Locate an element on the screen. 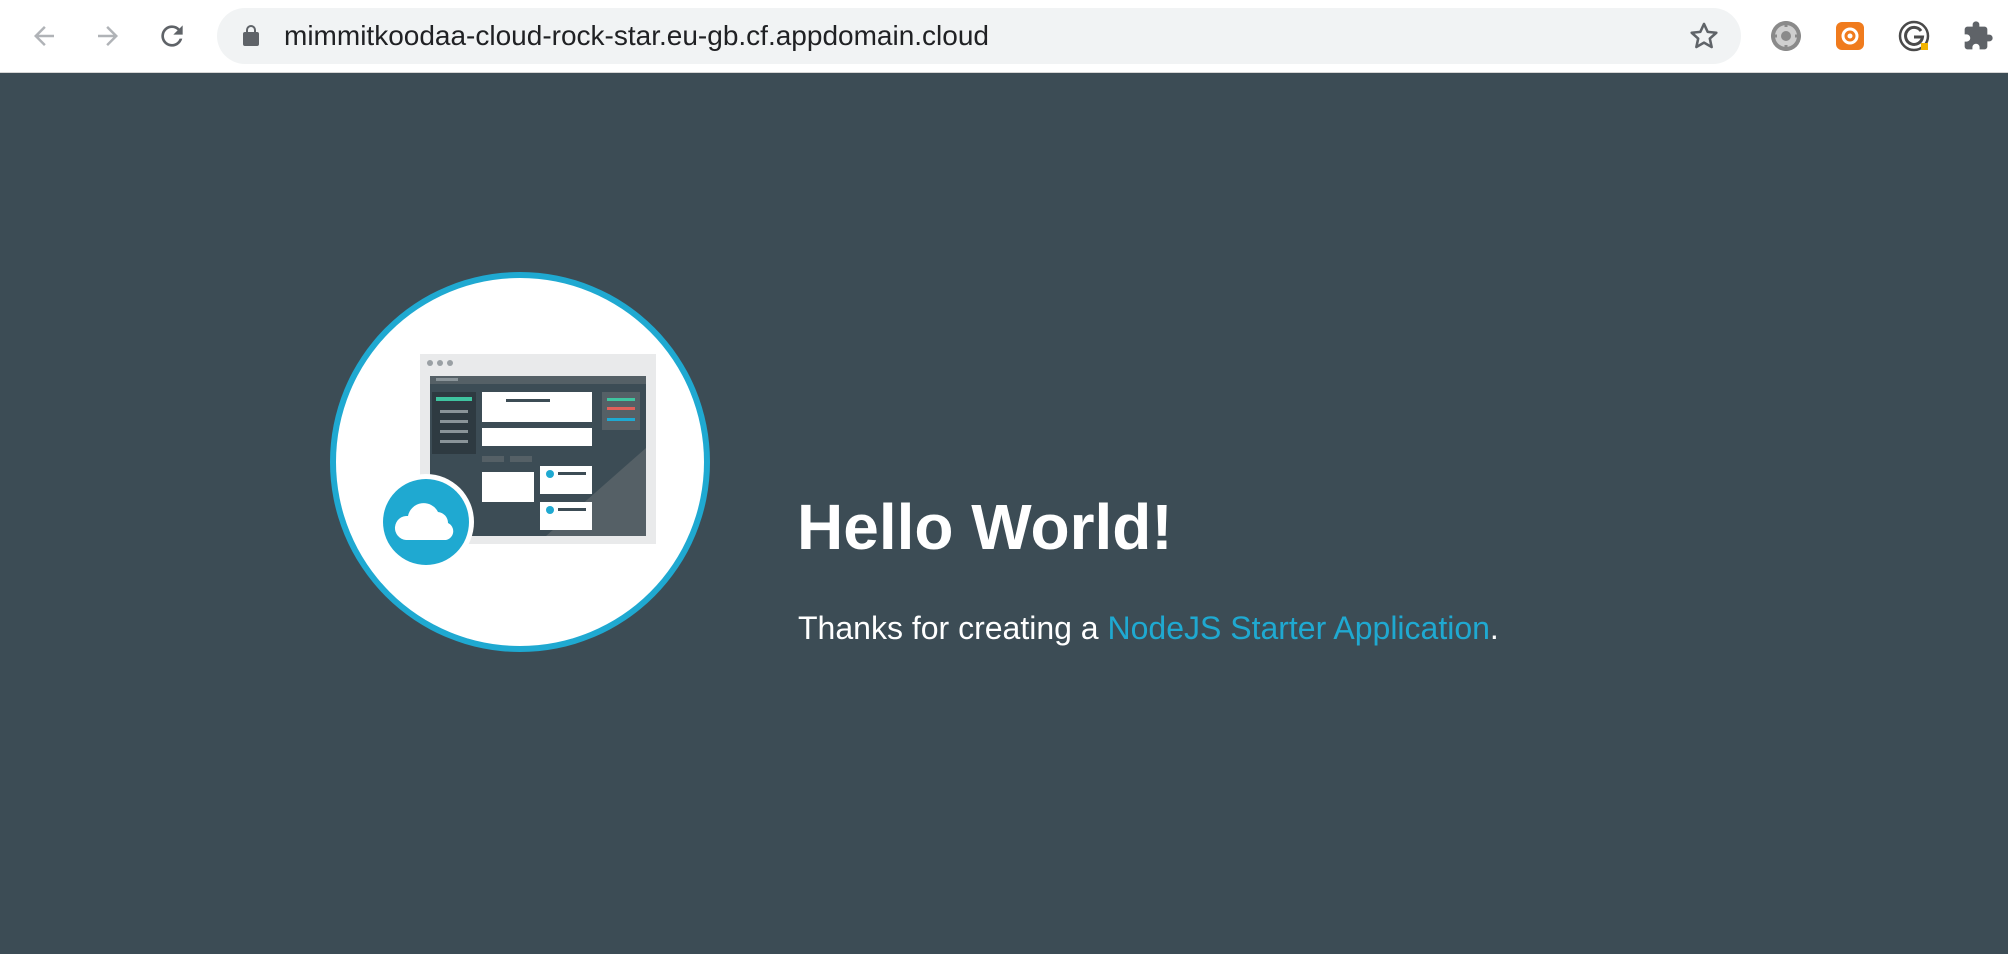 Image resolution: width=2008 pixels, height=954 pixels. arrow-left-icon is located at coordinates (44, 36).